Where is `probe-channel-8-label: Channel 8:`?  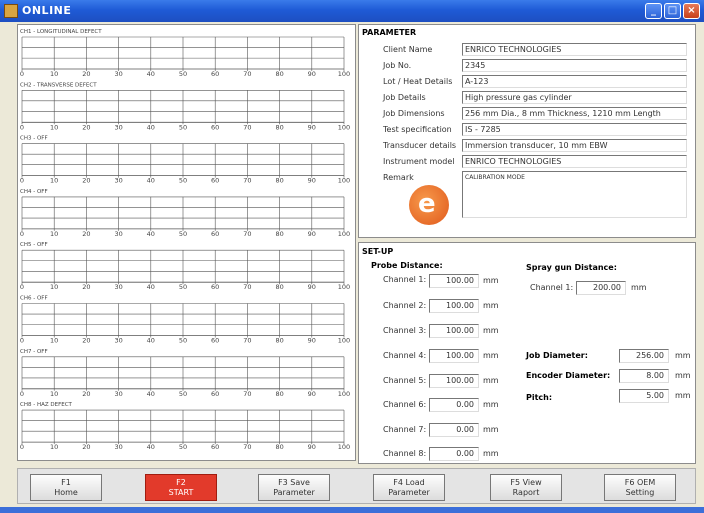
probe-channel-8-label: Channel 8: is located at coordinates (405, 453).